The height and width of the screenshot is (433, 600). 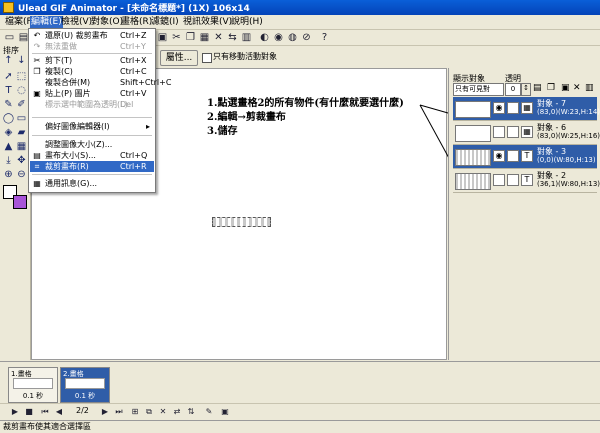 What do you see at coordinates (292, 37) in the screenshot?
I see `toolbar-preview-icon: ◍` at bounding box center [292, 37].